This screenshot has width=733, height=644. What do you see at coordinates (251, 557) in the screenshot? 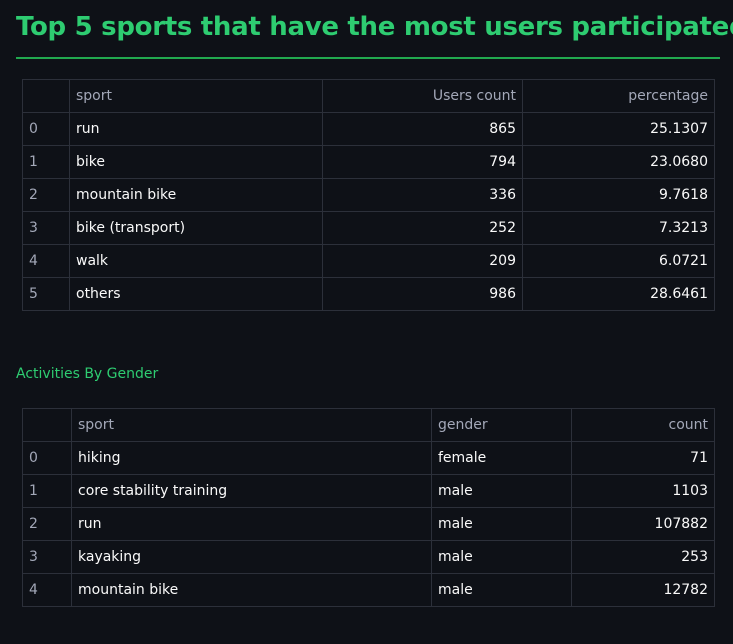
I see `sport-cell: kayaking` at bounding box center [251, 557].